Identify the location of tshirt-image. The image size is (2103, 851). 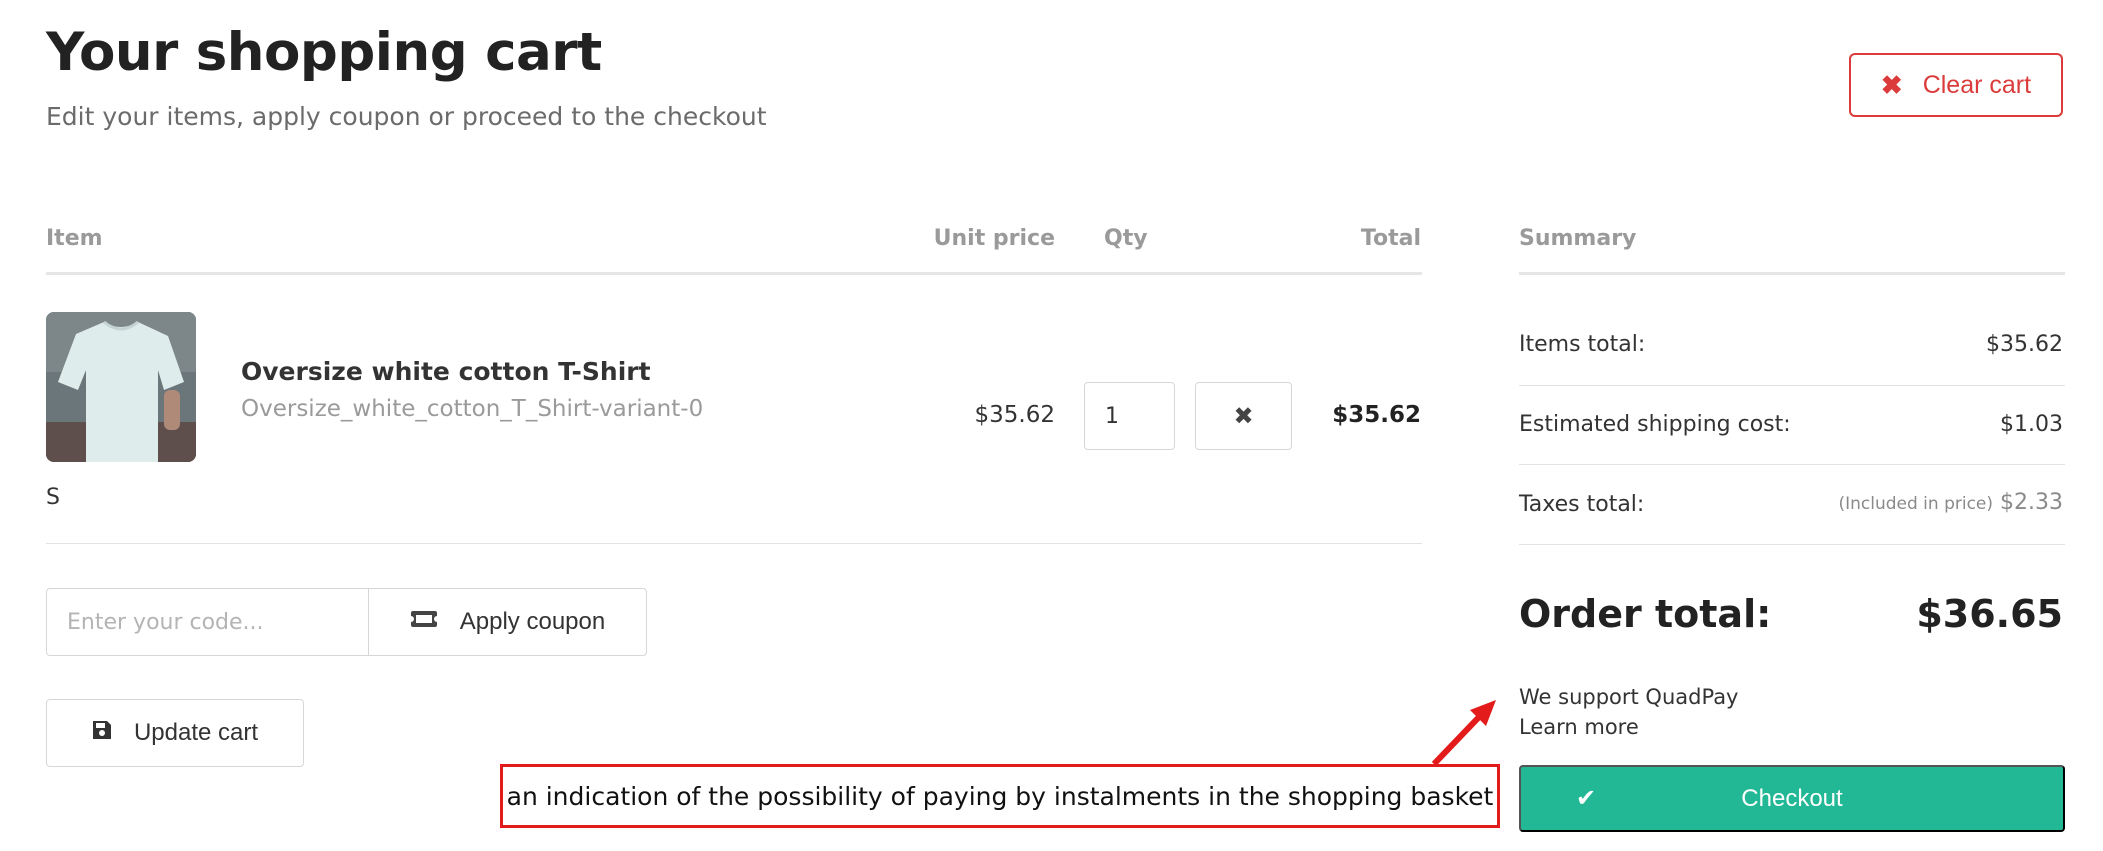
(121, 387).